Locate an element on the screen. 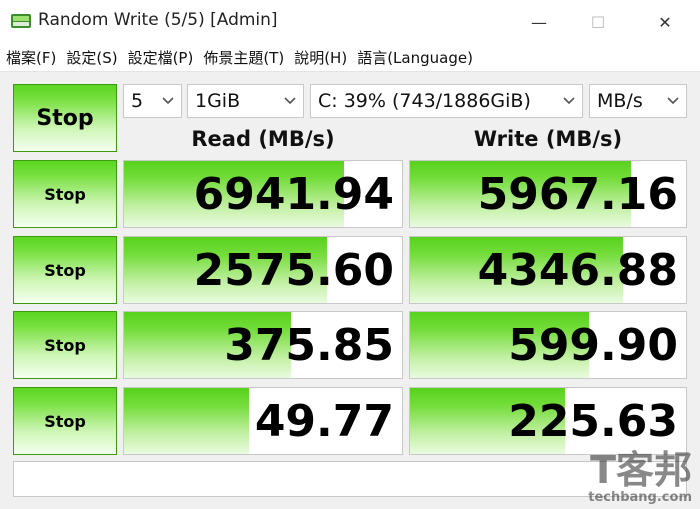  unit-select: MB/s is located at coordinates (638, 101).